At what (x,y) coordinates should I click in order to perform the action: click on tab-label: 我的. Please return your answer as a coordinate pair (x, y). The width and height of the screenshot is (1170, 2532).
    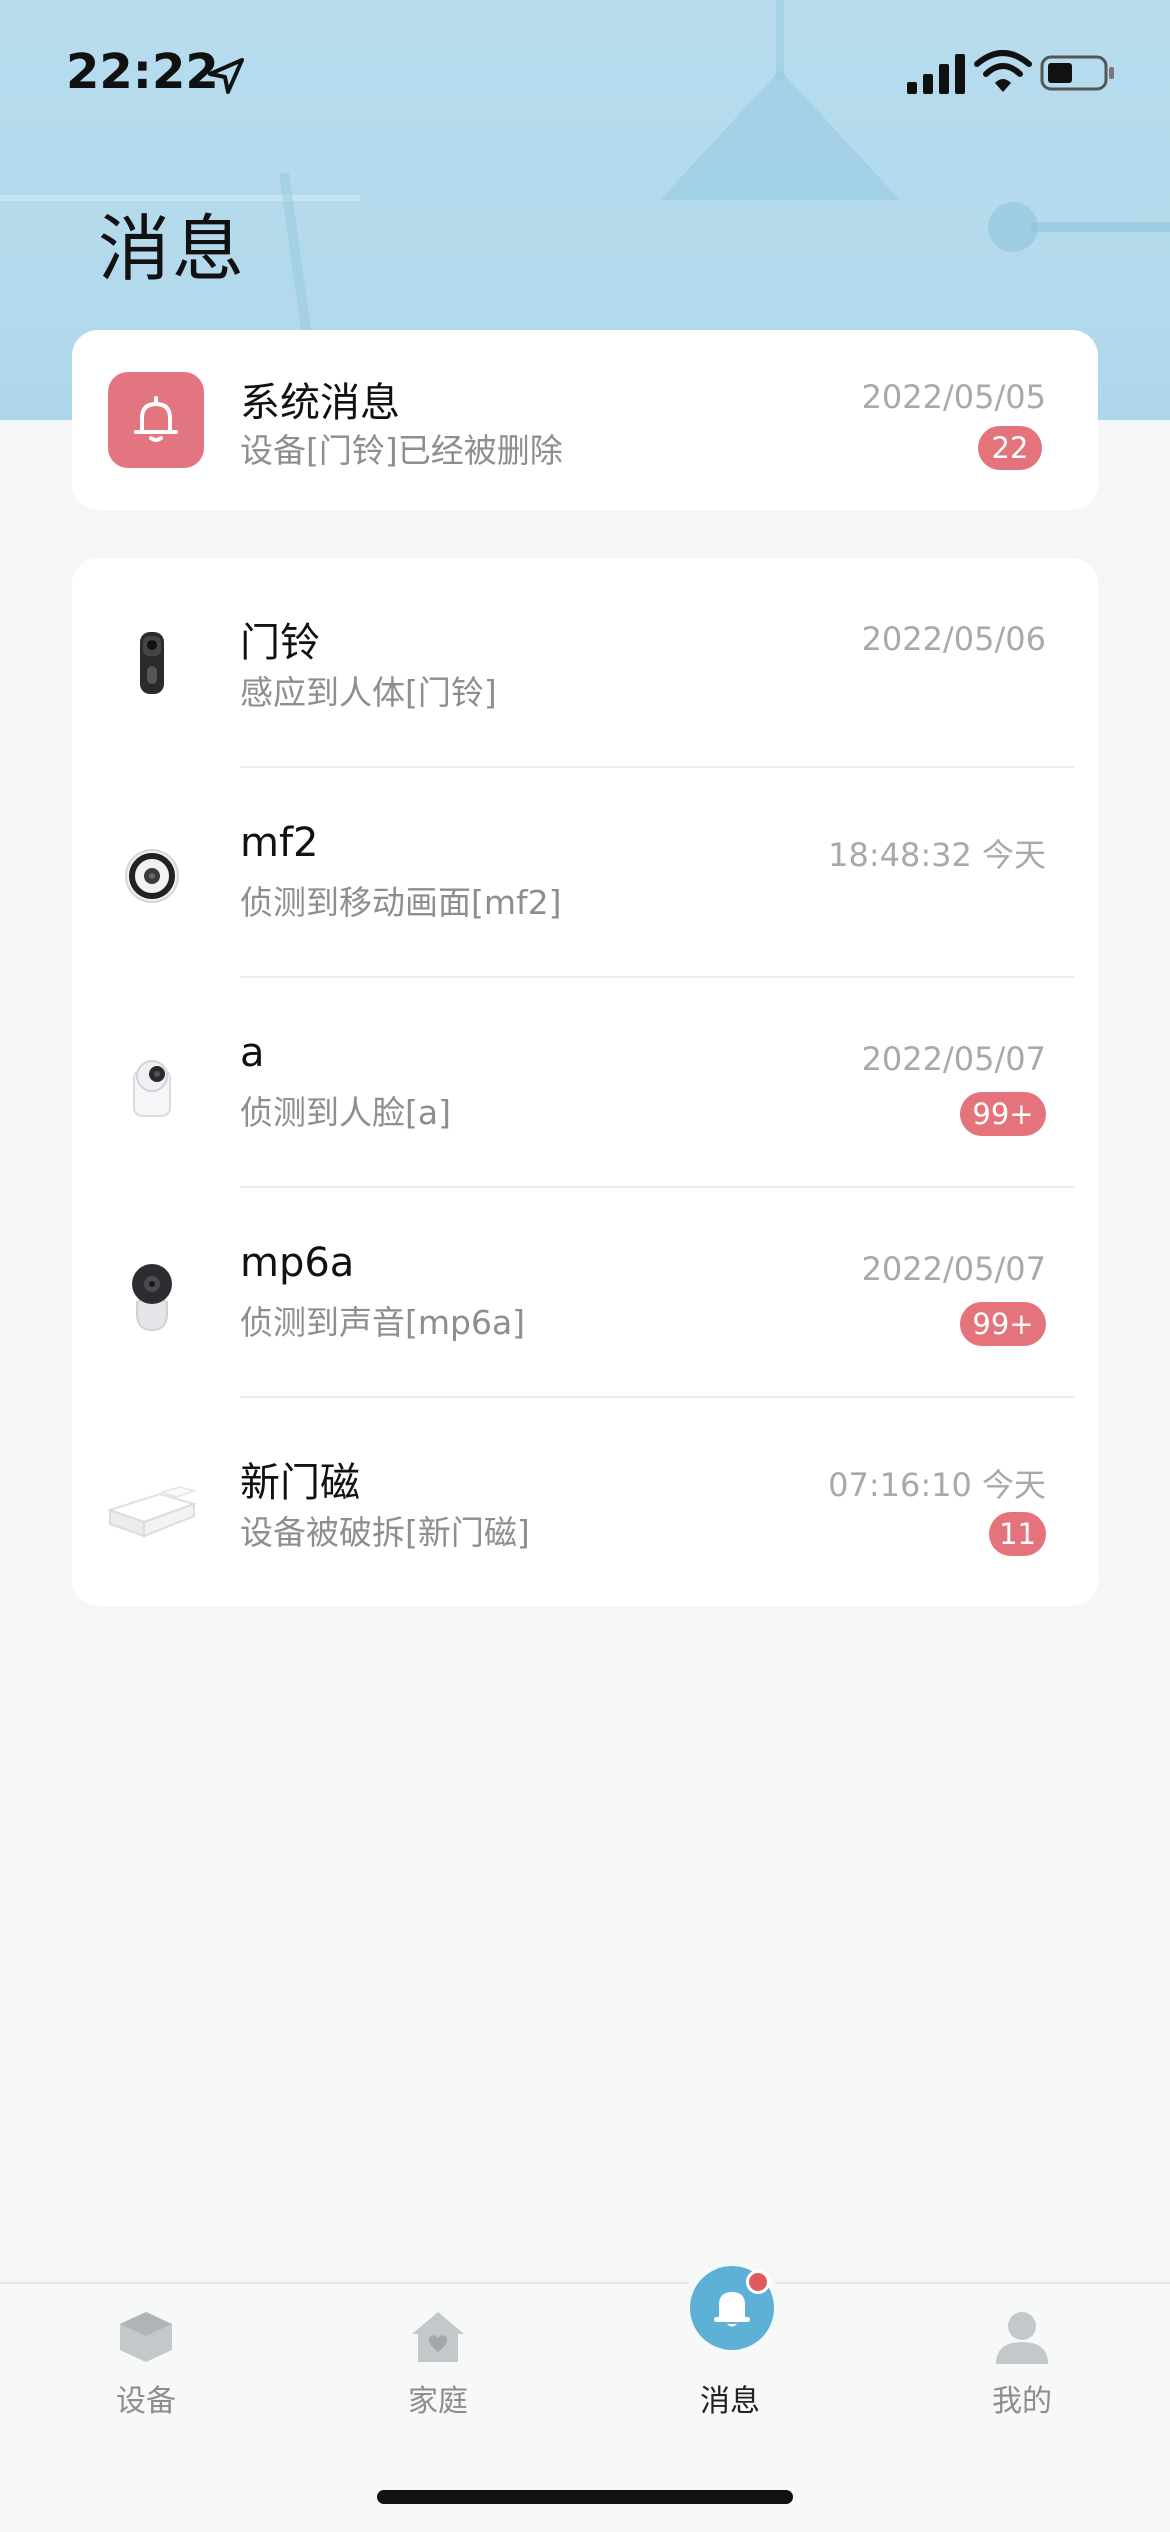
    Looking at the image, I should click on (1022, 2401).